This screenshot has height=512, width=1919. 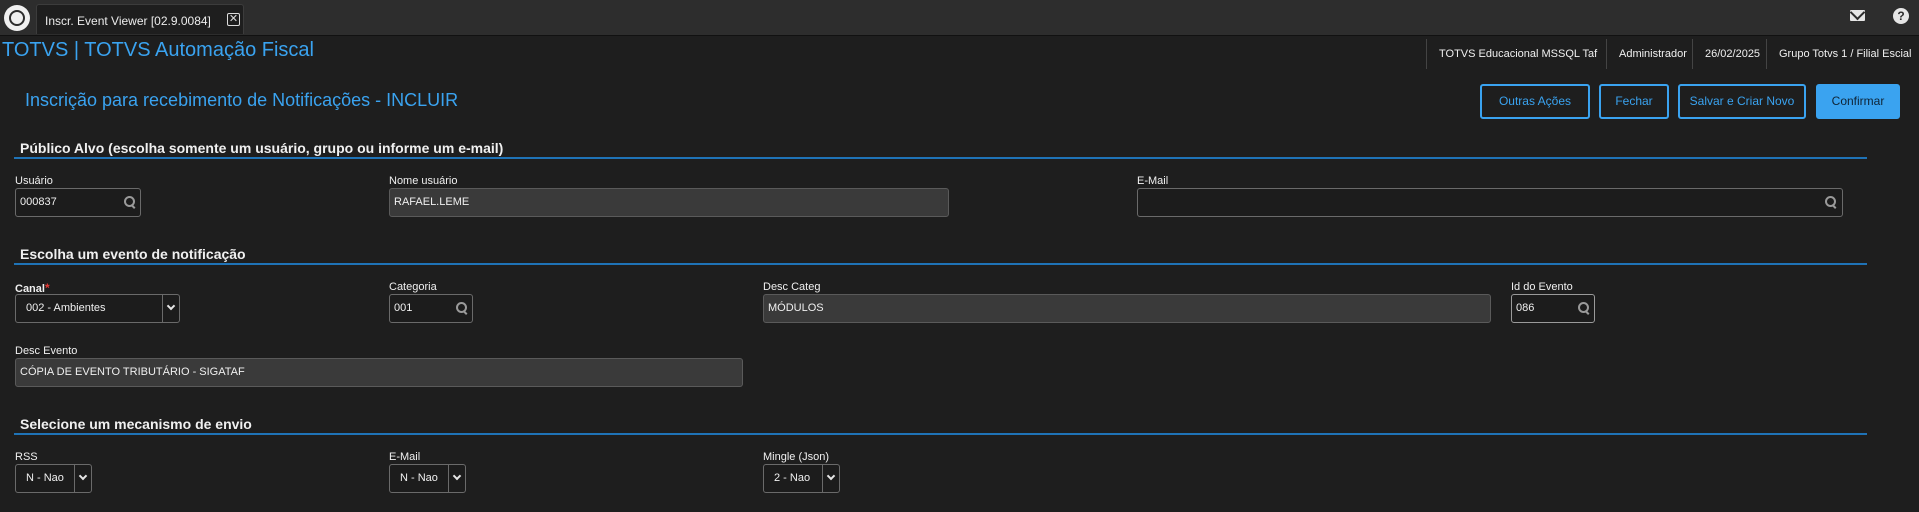 What do you see at coordinates (1858, 101) in the screenshot?
I see `confirm-button: Confirmar` at bounding box center [1858, 101].